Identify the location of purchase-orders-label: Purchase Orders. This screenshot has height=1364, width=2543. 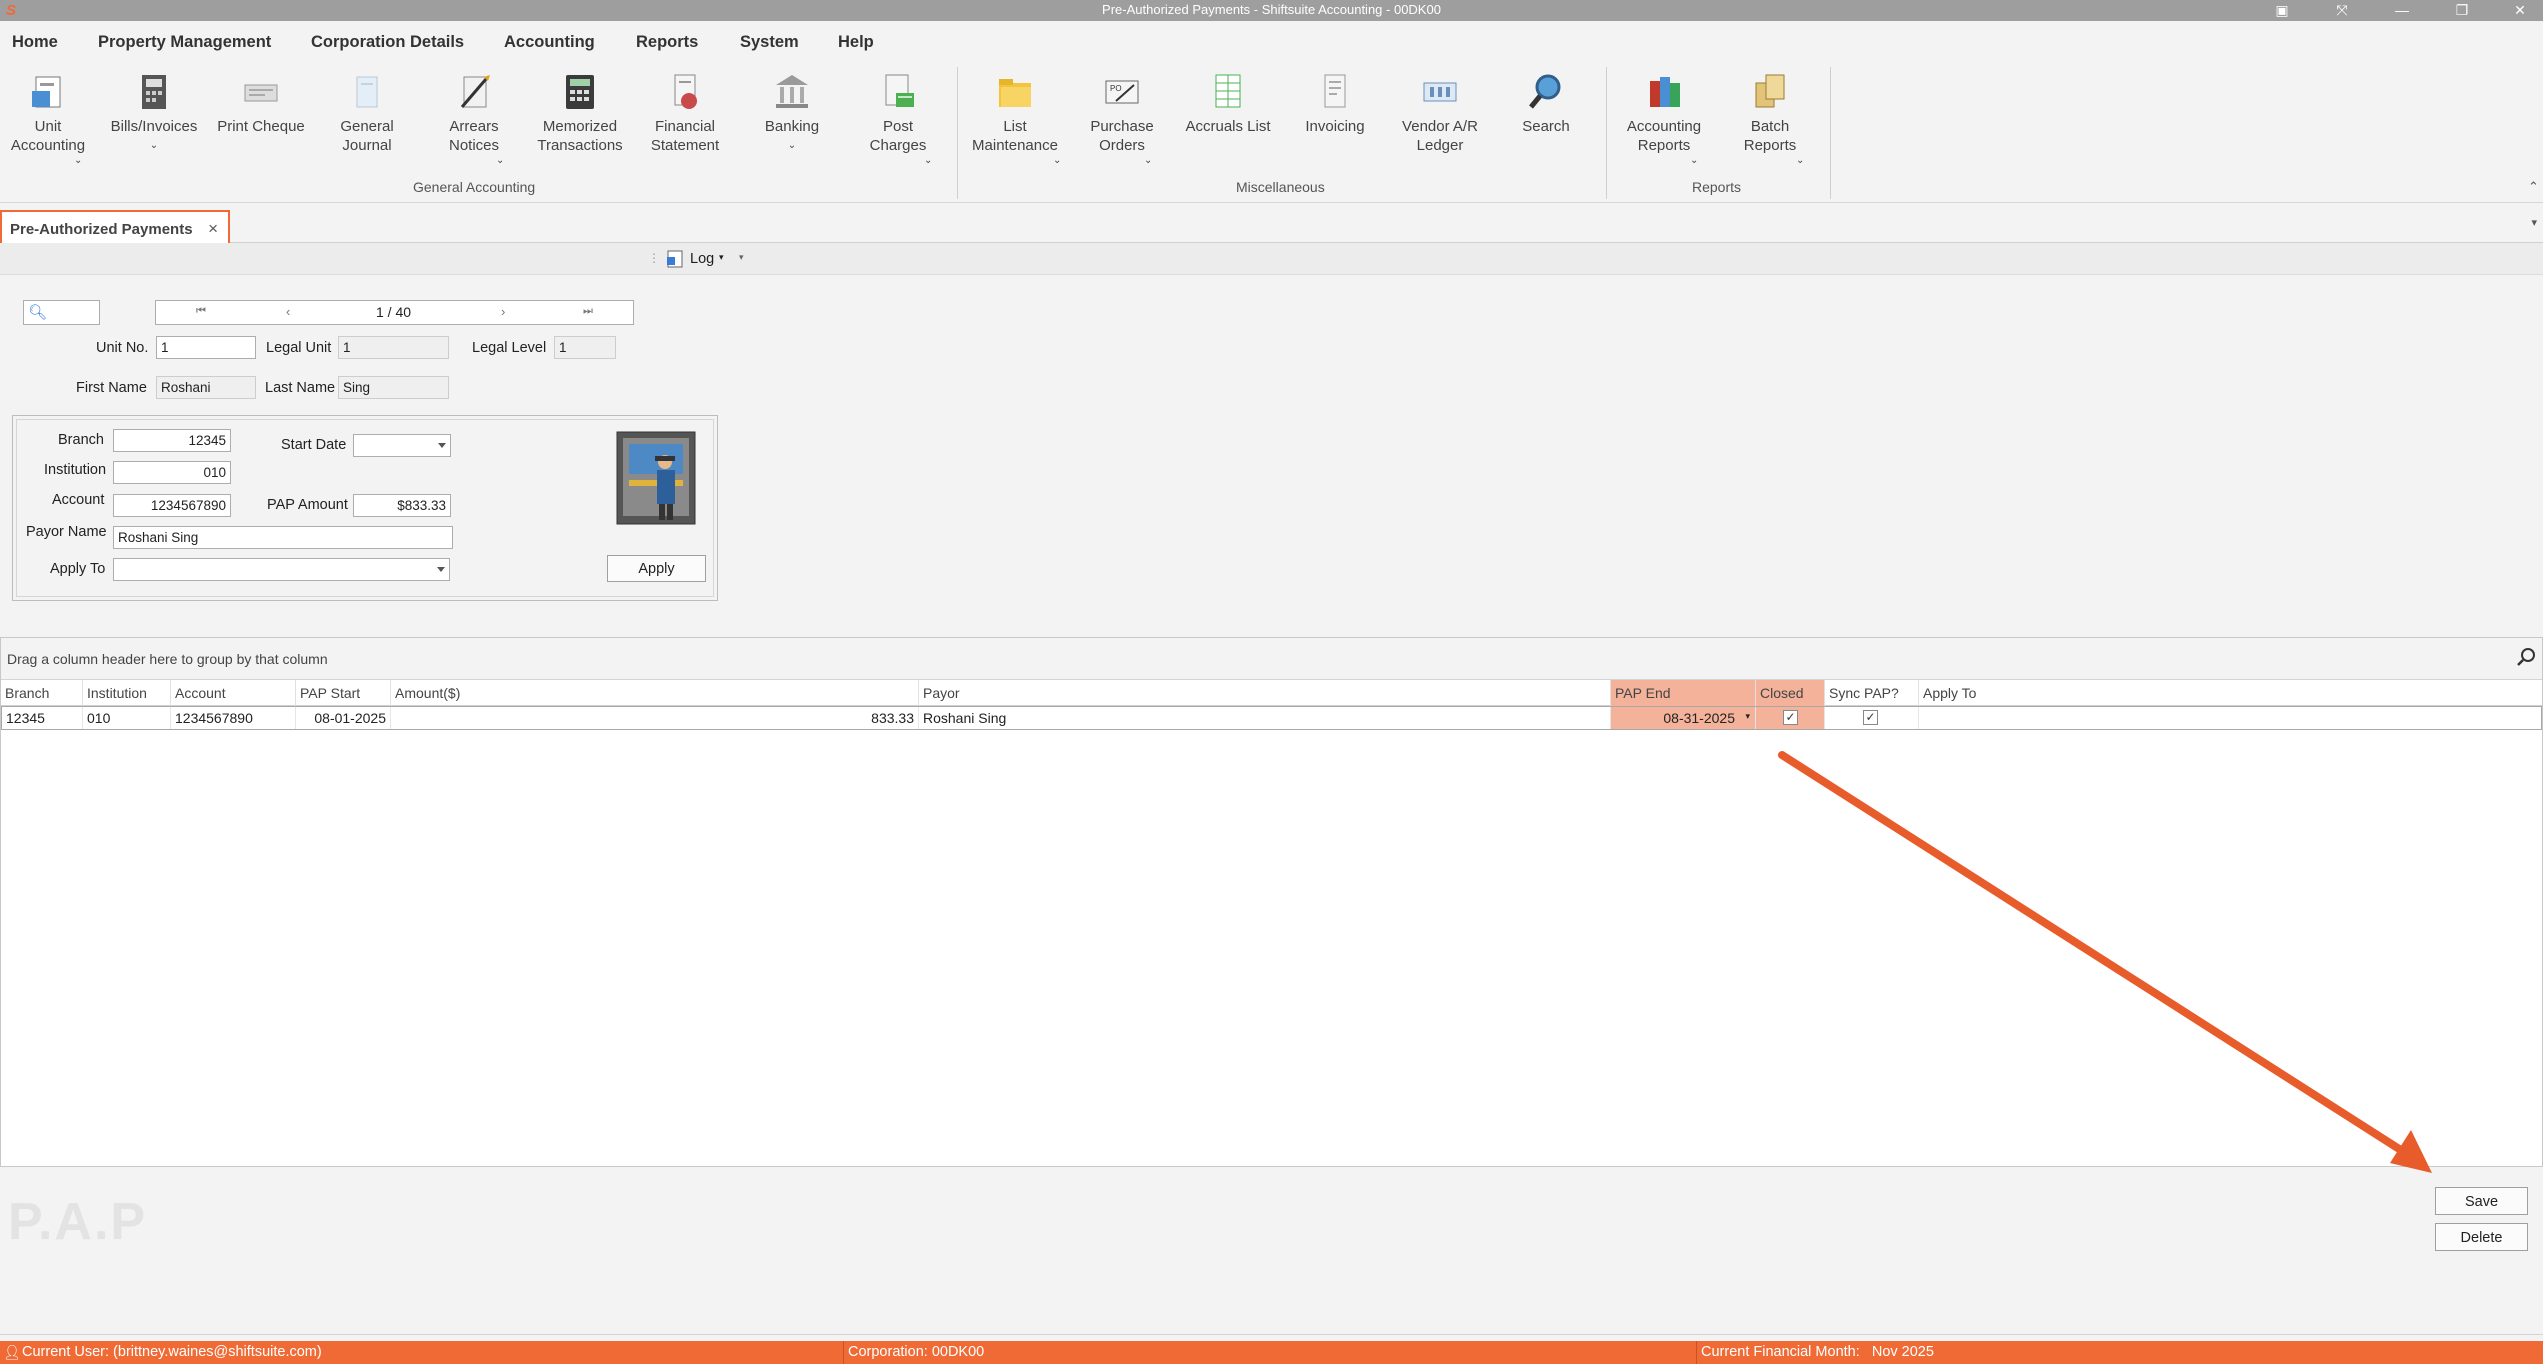
(1122, 136).